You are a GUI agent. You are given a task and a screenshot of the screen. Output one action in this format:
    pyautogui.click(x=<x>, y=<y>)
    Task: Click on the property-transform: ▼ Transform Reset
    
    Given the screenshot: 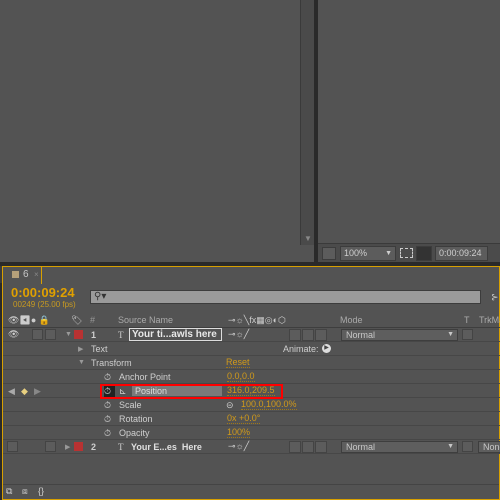 What is the action you would take?
    pyautogui.click(x=251, y=363)
    